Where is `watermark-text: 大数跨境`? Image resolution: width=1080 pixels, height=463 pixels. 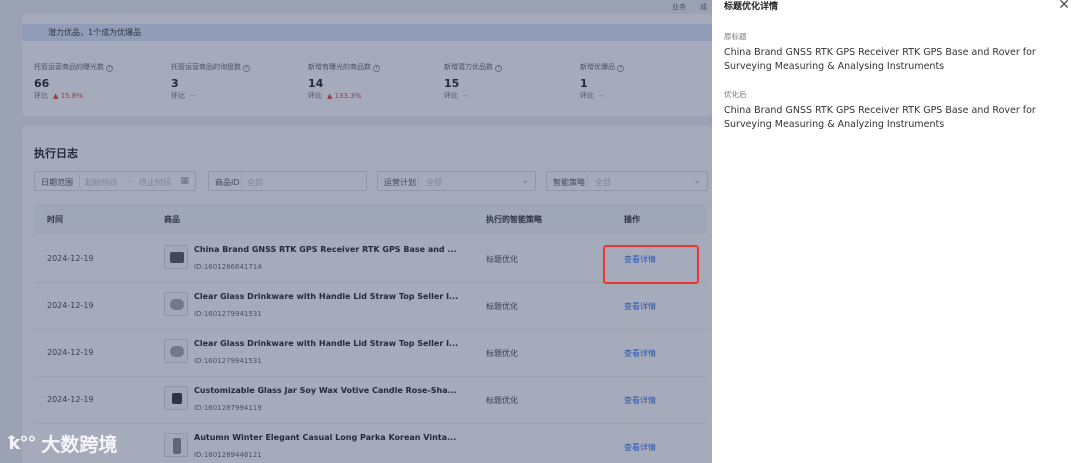
watermark-text: 大数跨境 is located at coordinates (79, 444).